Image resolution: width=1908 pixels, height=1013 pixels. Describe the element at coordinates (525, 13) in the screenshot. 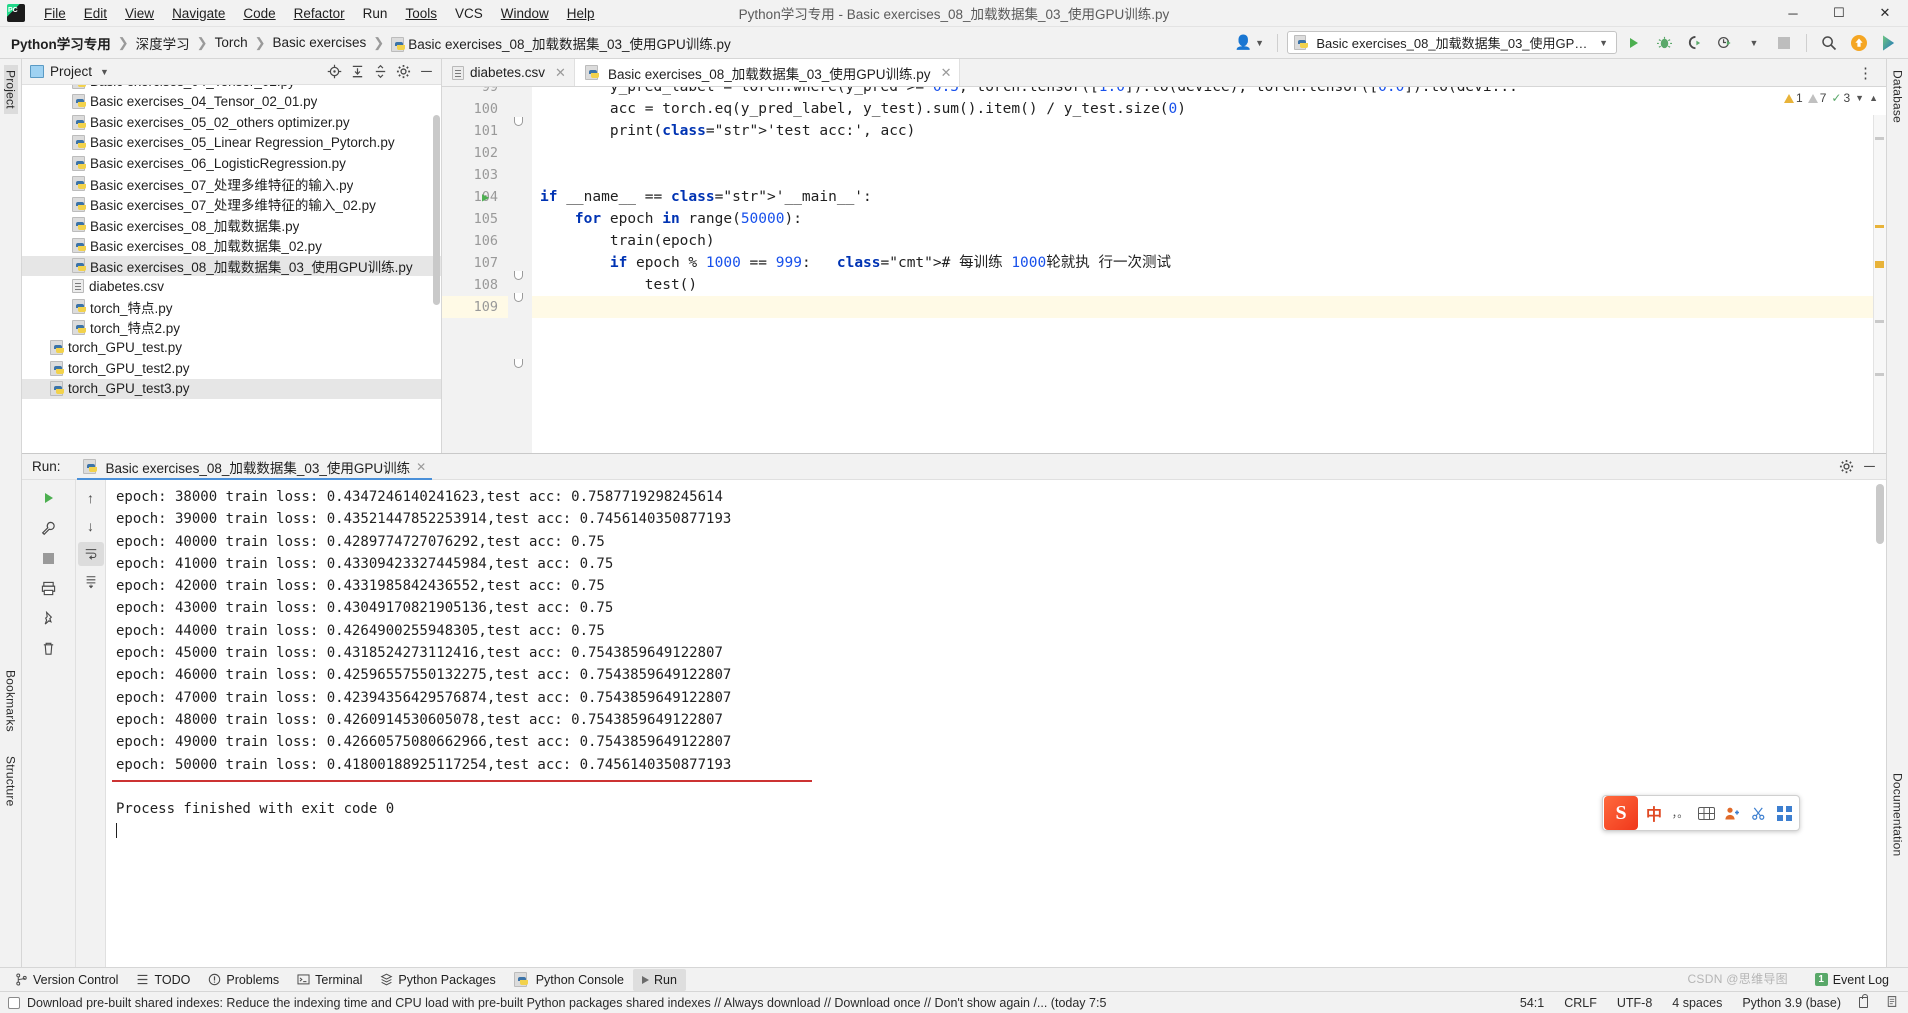

I see `menu-window: Window` at that location.